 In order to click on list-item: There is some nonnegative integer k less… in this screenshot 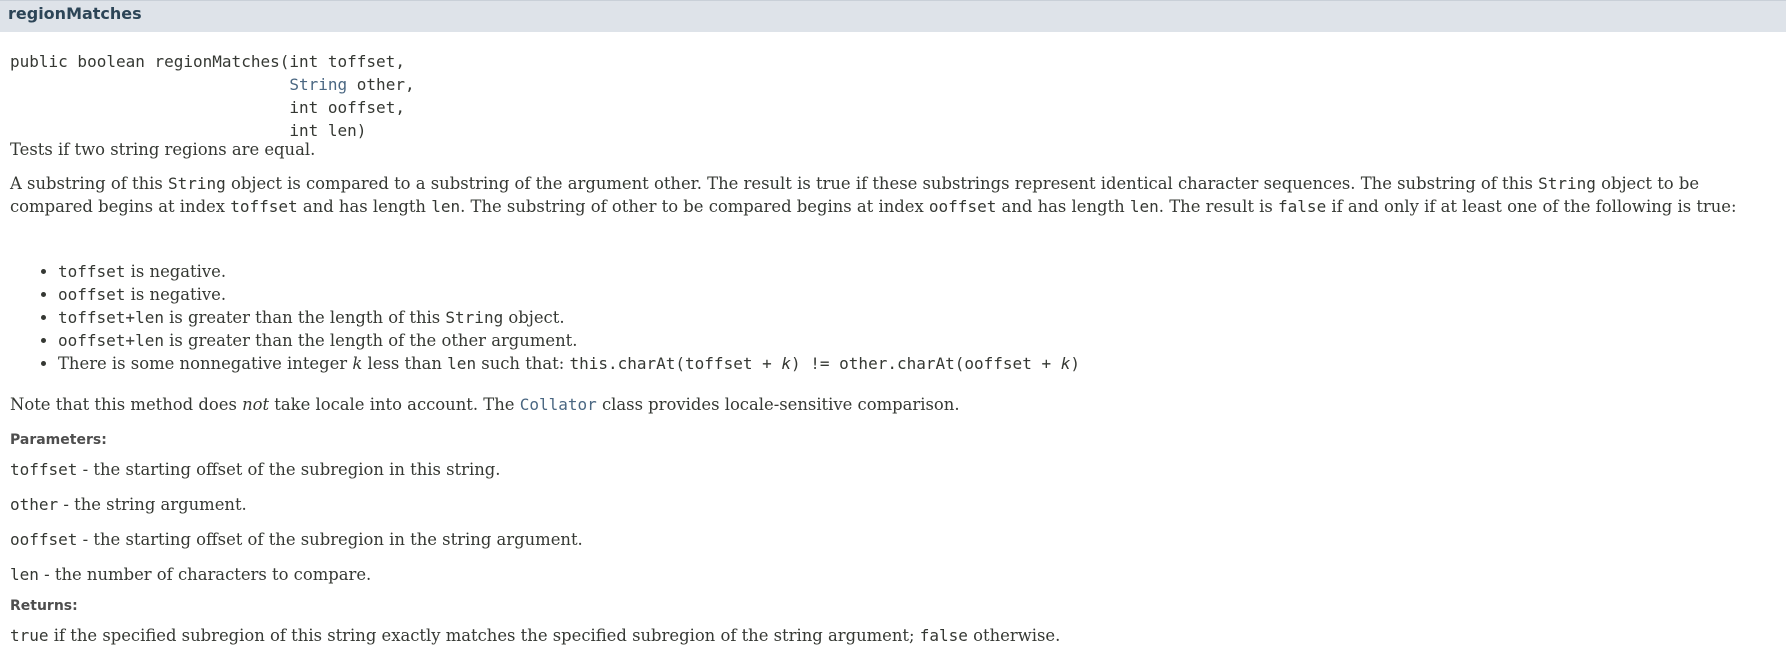, I will do `click(569, 363)`.